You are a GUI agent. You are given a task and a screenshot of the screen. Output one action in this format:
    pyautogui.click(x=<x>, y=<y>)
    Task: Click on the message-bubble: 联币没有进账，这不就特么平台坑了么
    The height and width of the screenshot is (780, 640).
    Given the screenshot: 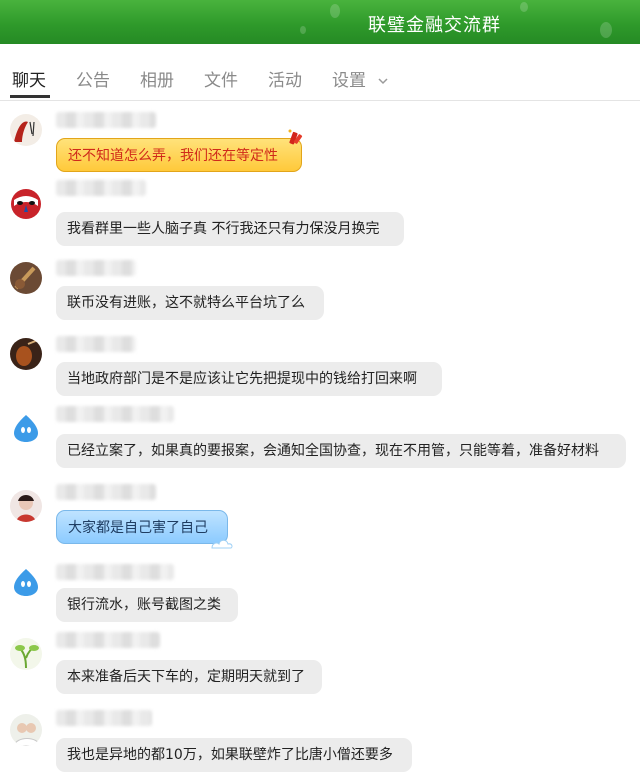 What is the action you would take?
    pyautogui.click(x=190, y=303)
    